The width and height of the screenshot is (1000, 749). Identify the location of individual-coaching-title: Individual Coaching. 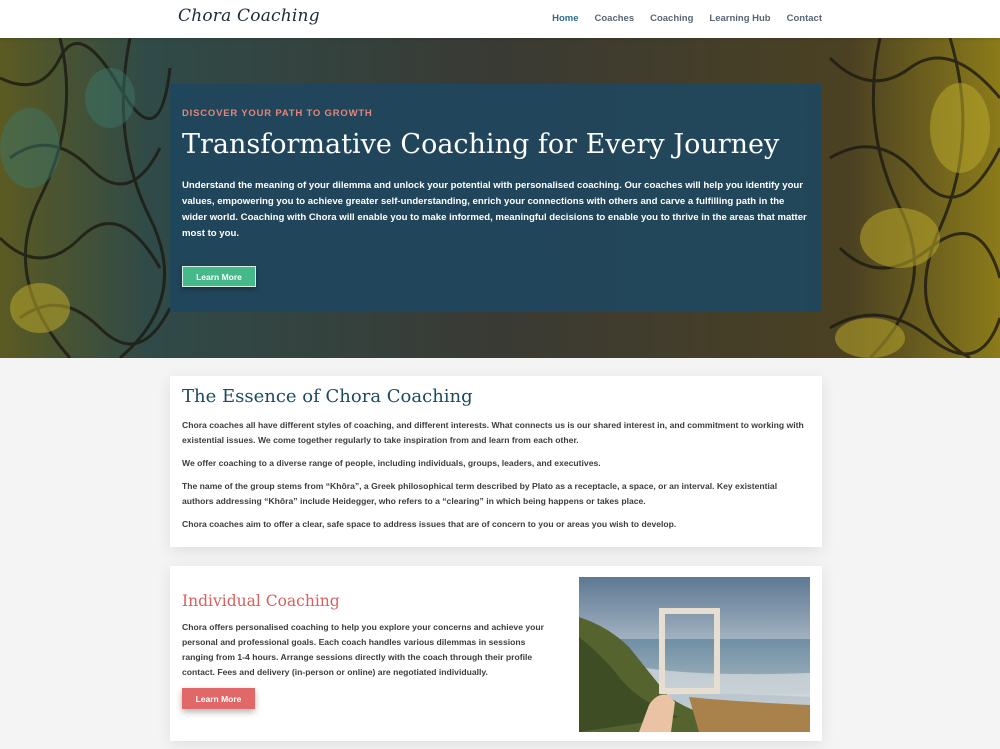
(261, 601).